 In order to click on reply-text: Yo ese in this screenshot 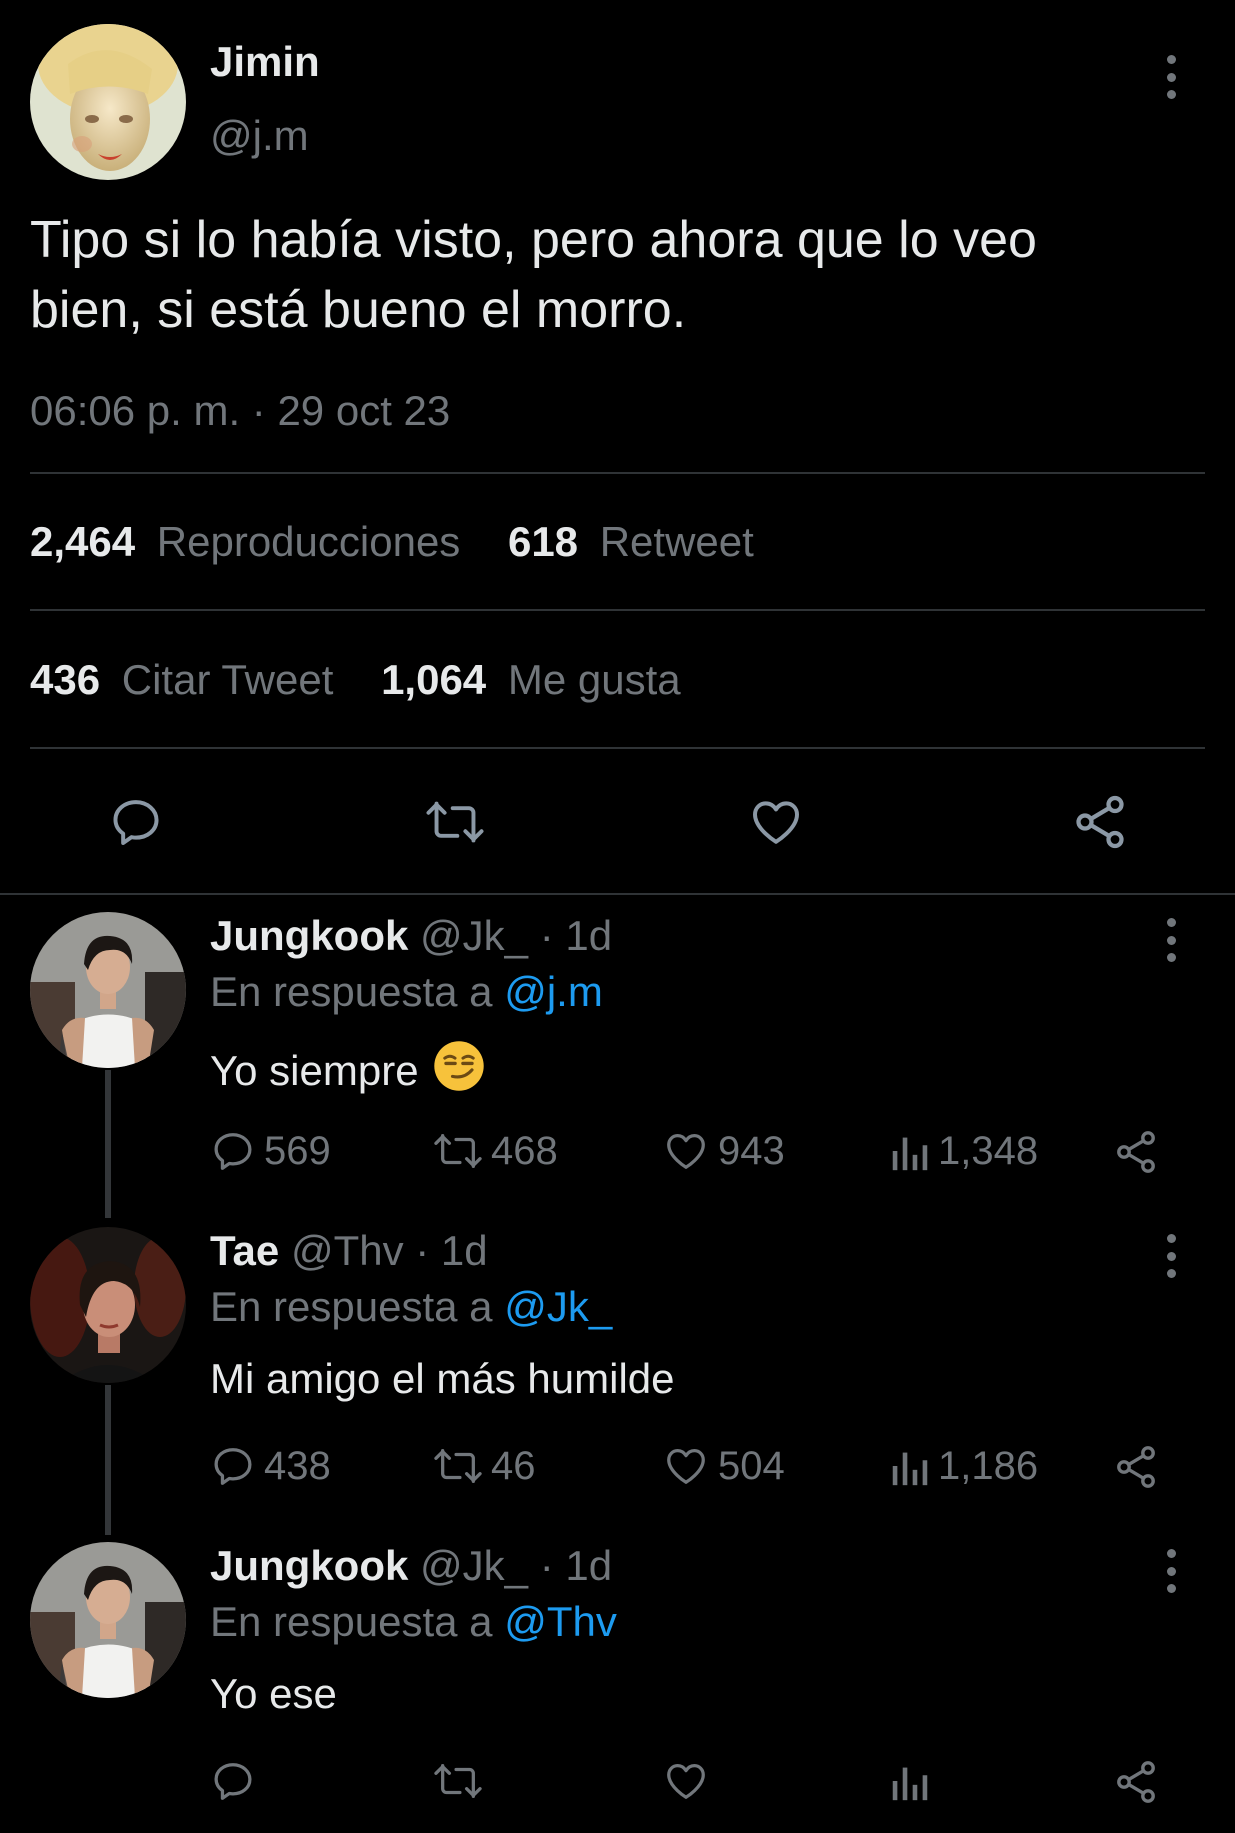, I will do `click(273, 1693)`.